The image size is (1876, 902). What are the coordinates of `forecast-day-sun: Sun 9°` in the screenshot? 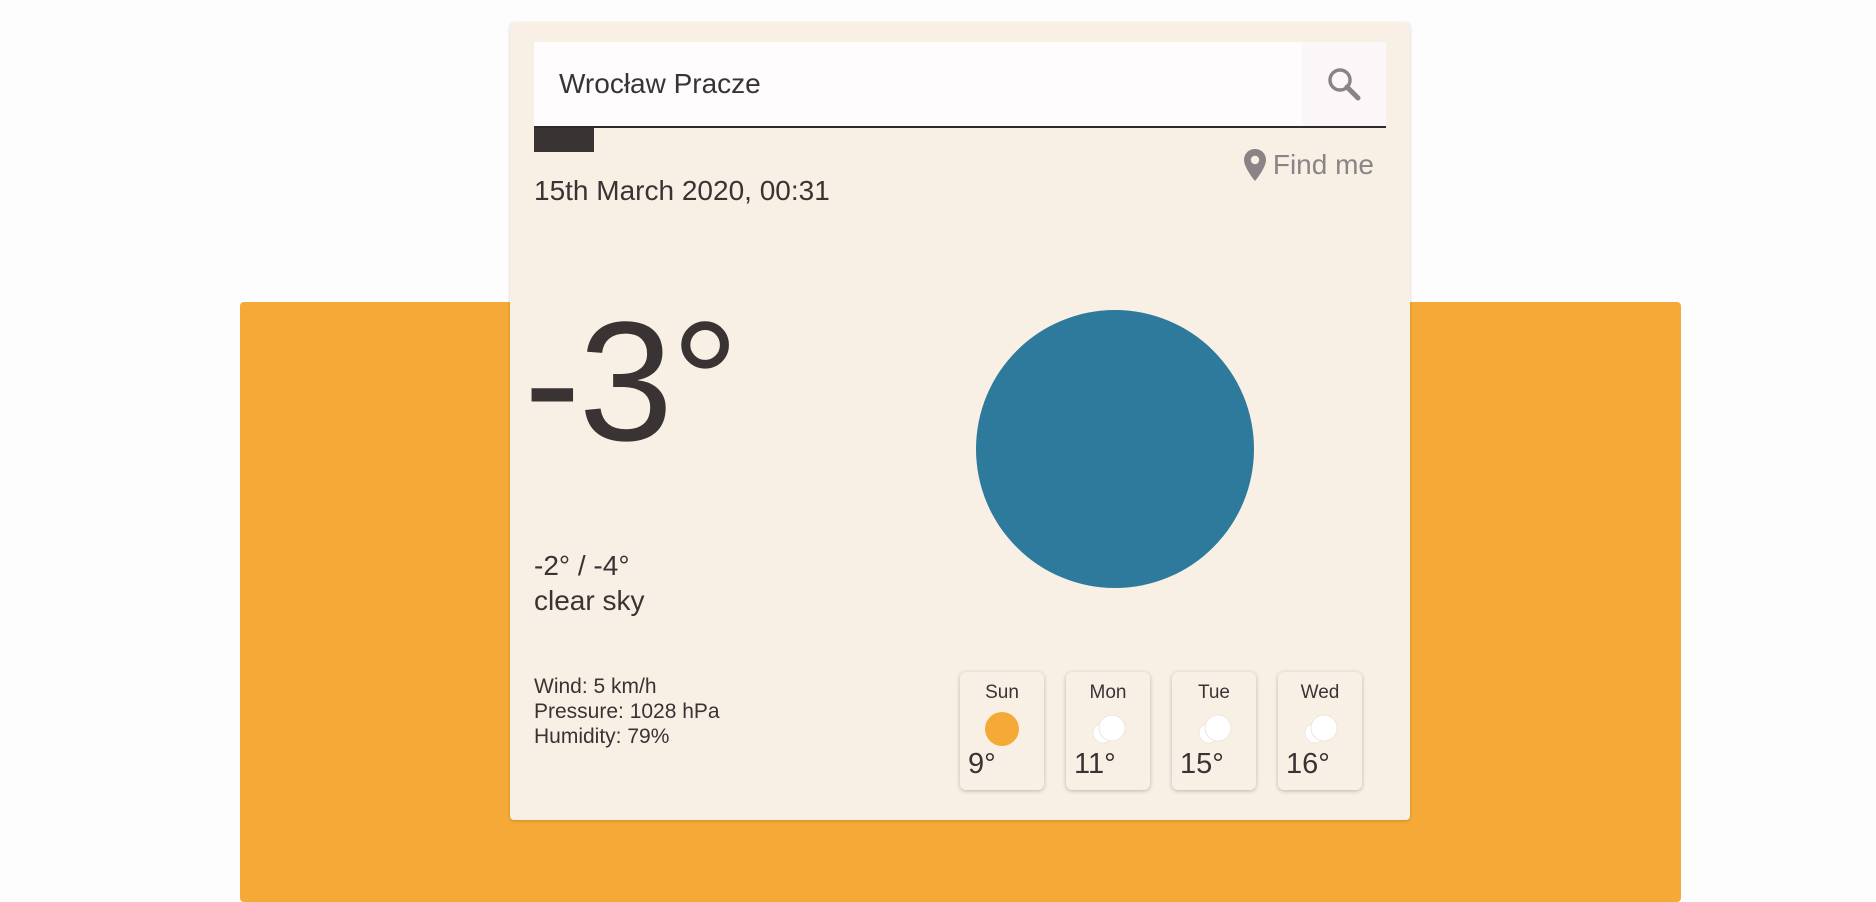 It's located at (1002, 731).